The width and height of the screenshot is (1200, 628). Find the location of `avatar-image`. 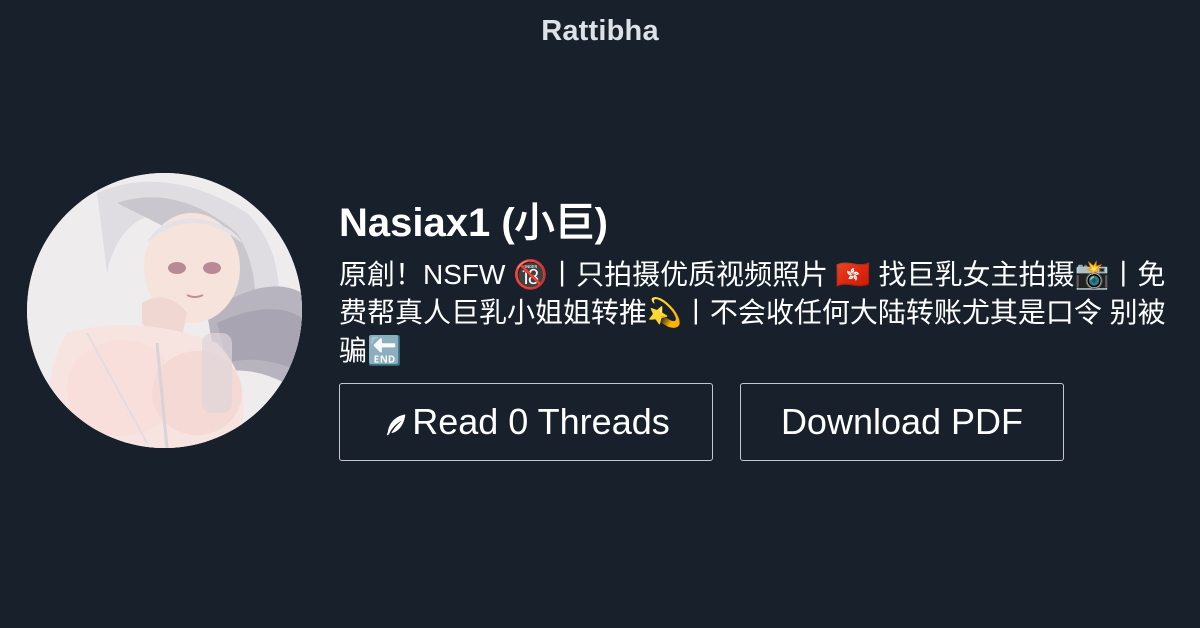

avatar-image is located at coordinates (164, 310).